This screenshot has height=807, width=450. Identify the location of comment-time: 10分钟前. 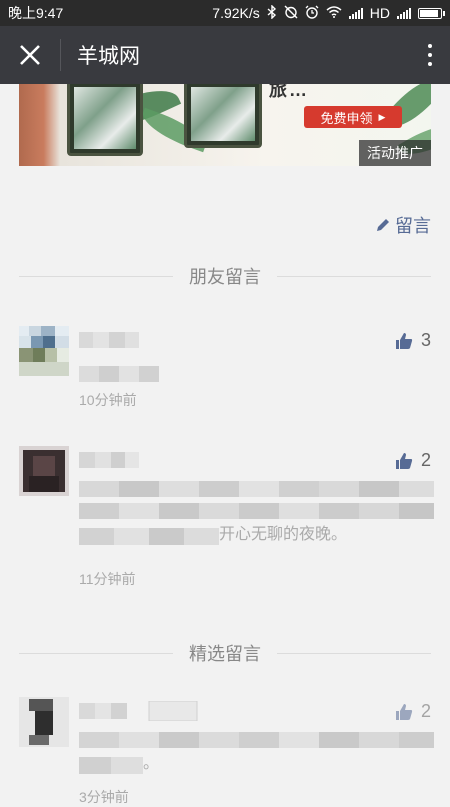
(108, 400).